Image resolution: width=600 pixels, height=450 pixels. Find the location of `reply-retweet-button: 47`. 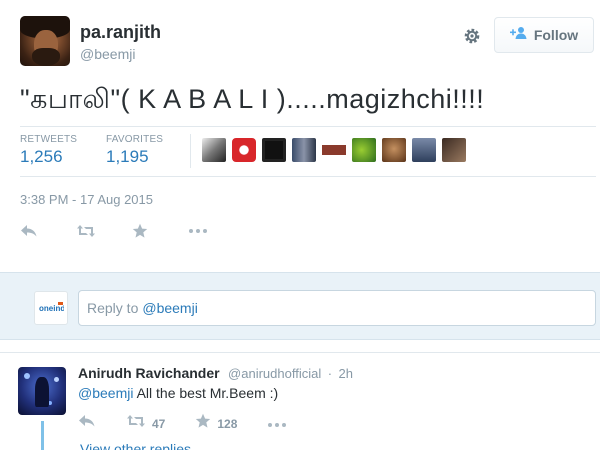

reply-retweet-button: 47 is located at coordinates (145, 423).